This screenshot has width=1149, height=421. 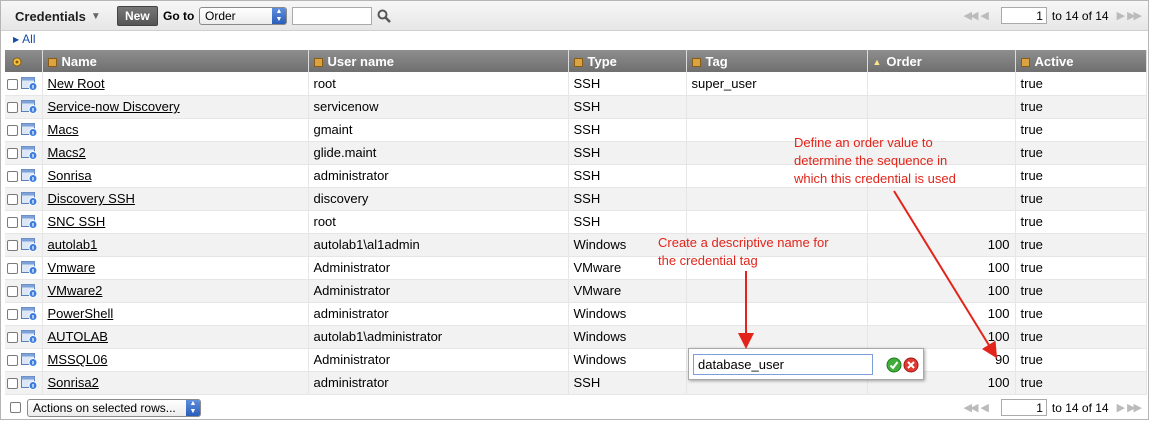 What do you see at coordinates (137, 16) in the screenshot?
I see `new-button: New` at bounding box center [137, 16].